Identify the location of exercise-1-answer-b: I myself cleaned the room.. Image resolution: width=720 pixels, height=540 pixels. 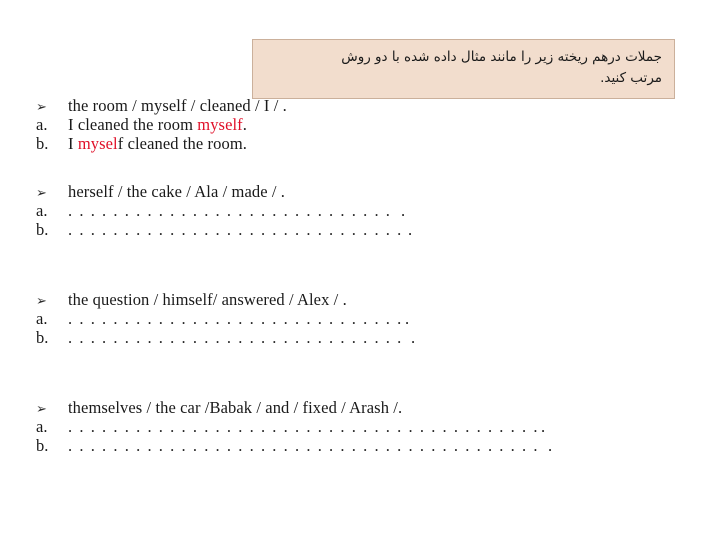
(157, 143).